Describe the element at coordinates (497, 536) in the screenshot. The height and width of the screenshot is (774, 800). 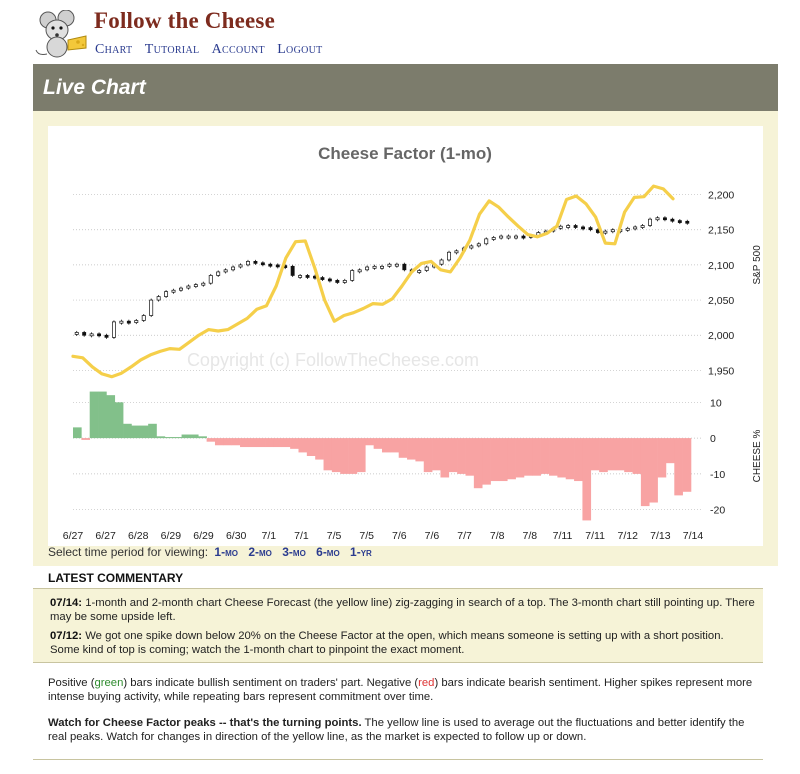
I see `x-tick-label: 7/8` at that location.